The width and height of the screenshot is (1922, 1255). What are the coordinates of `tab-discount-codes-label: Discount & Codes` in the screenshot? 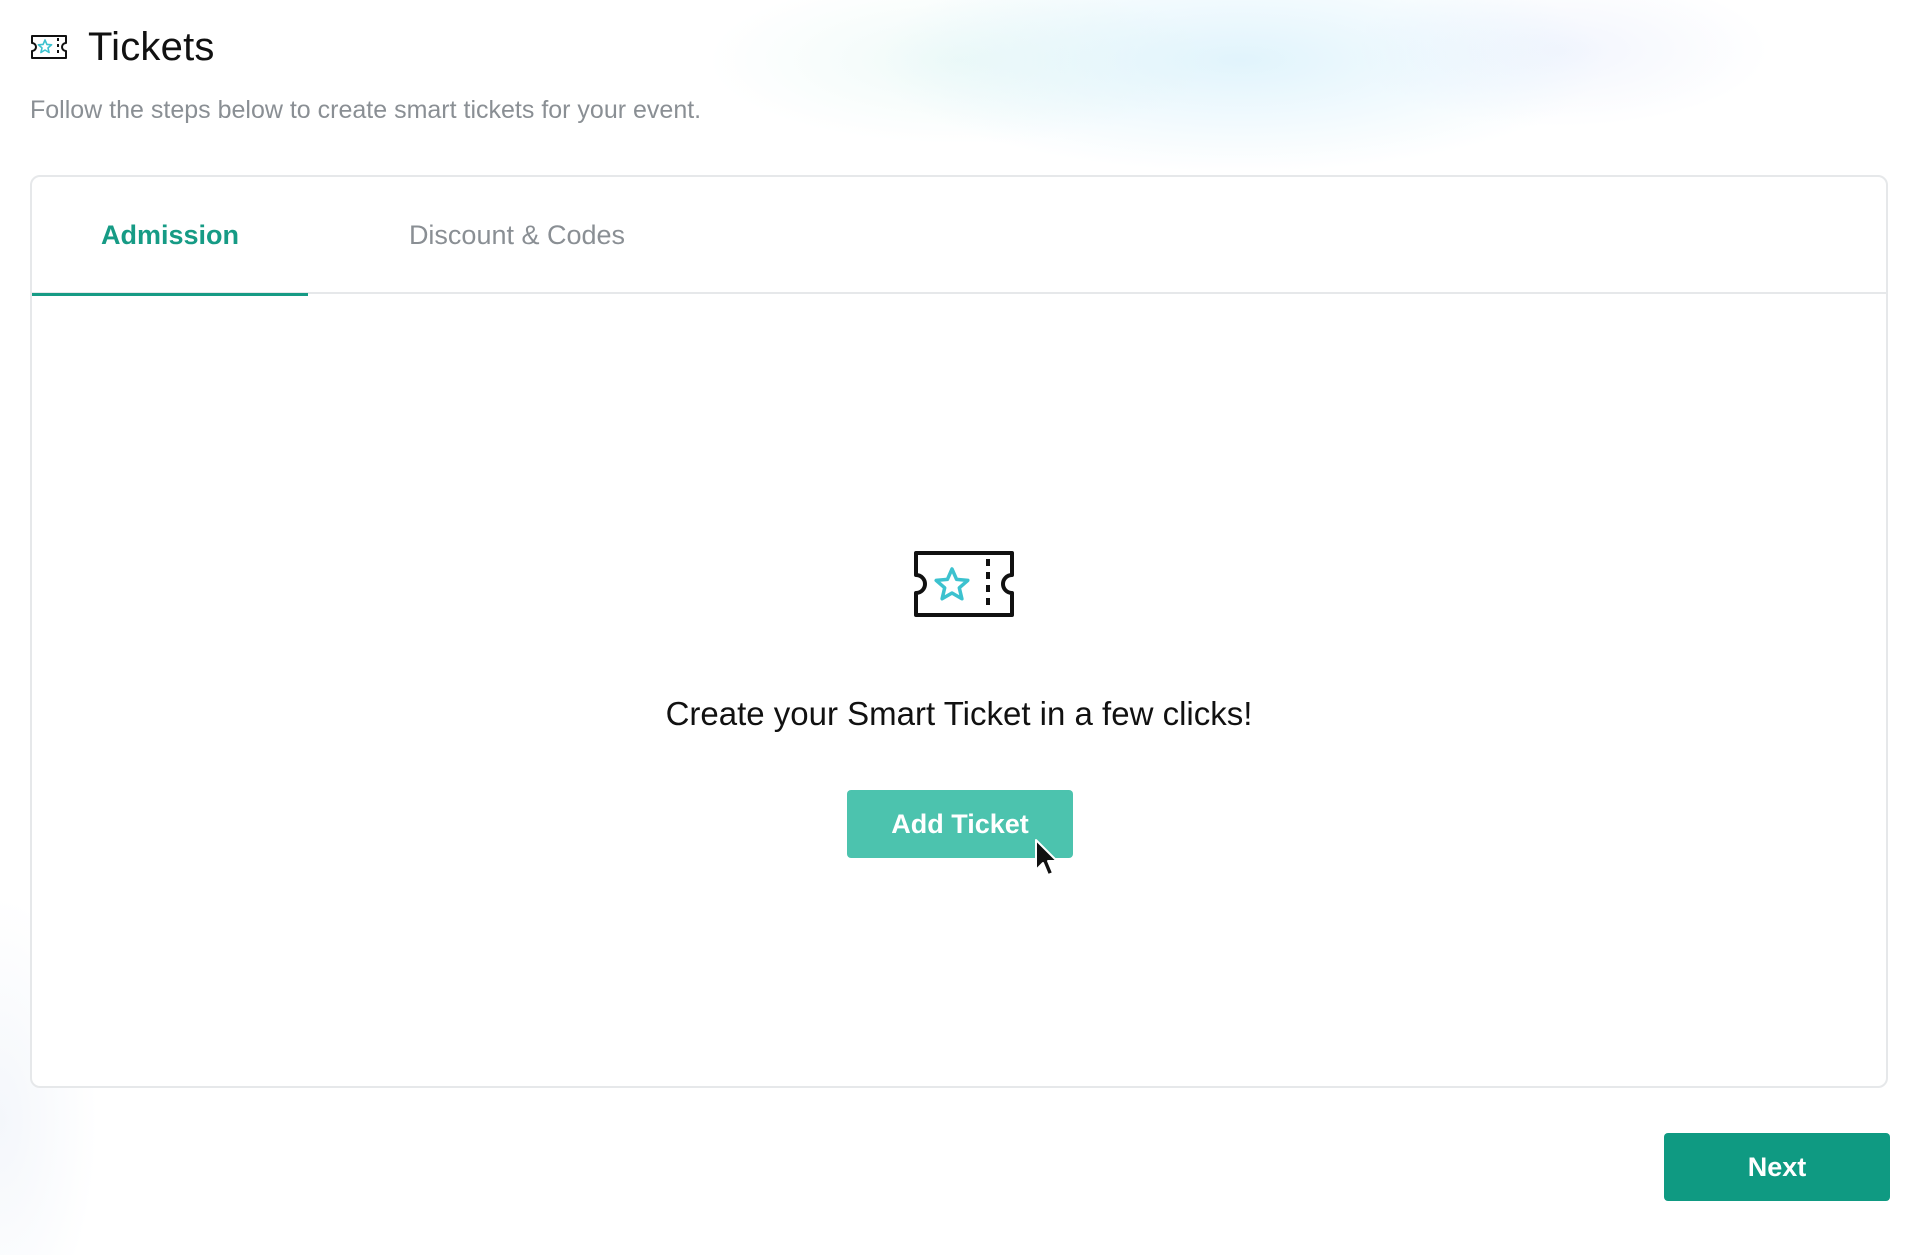 It's located at (517, 235).